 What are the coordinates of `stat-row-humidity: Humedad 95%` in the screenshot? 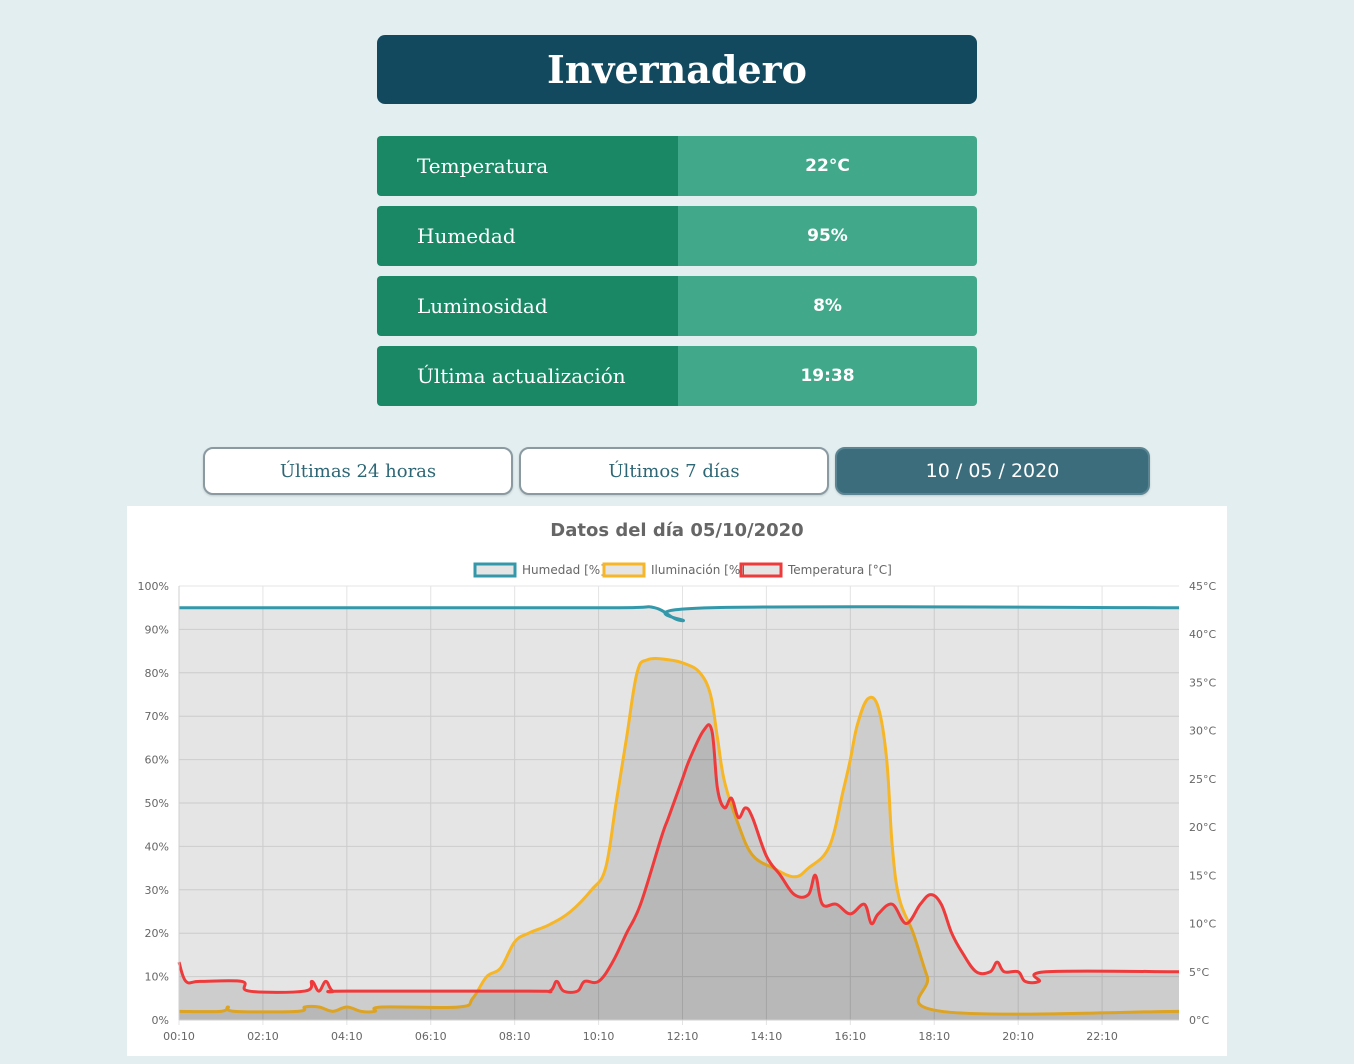 It's located at (677, 236).